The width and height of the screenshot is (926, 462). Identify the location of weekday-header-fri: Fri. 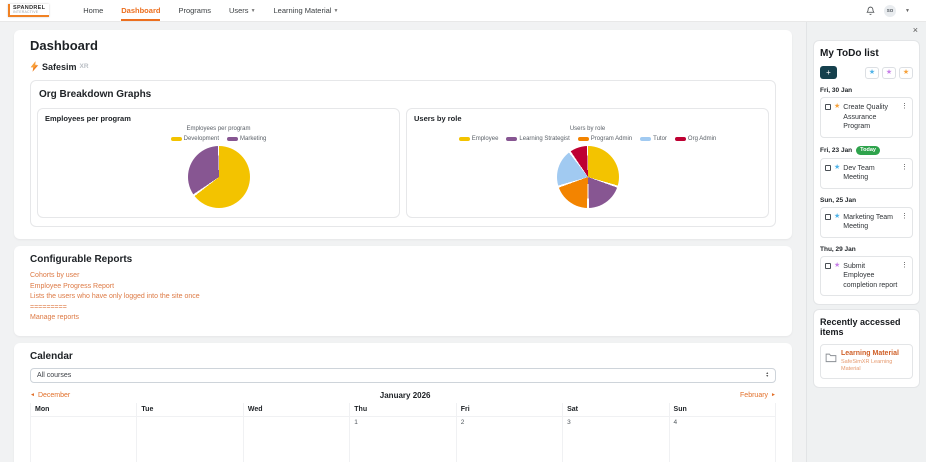
(509, 409).